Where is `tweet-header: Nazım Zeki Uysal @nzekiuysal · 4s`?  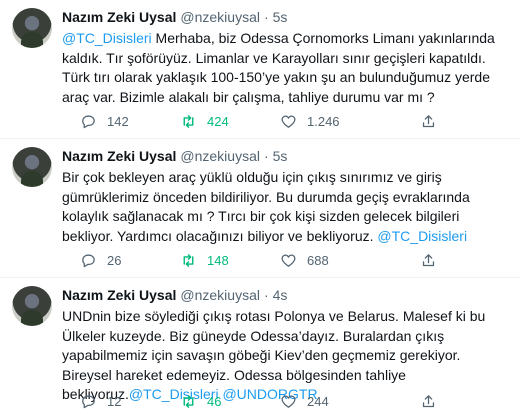 tweet-header: Nazım Zeki Uysal @nzekiuysal · 4s is located at coordinates (286, 295).